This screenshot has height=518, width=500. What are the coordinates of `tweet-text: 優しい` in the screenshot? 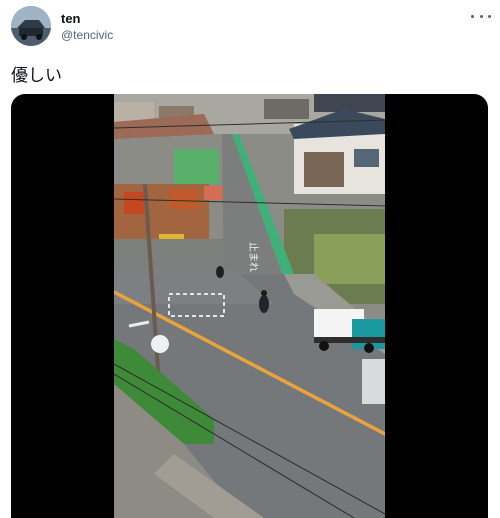 It's located at (36, 76).